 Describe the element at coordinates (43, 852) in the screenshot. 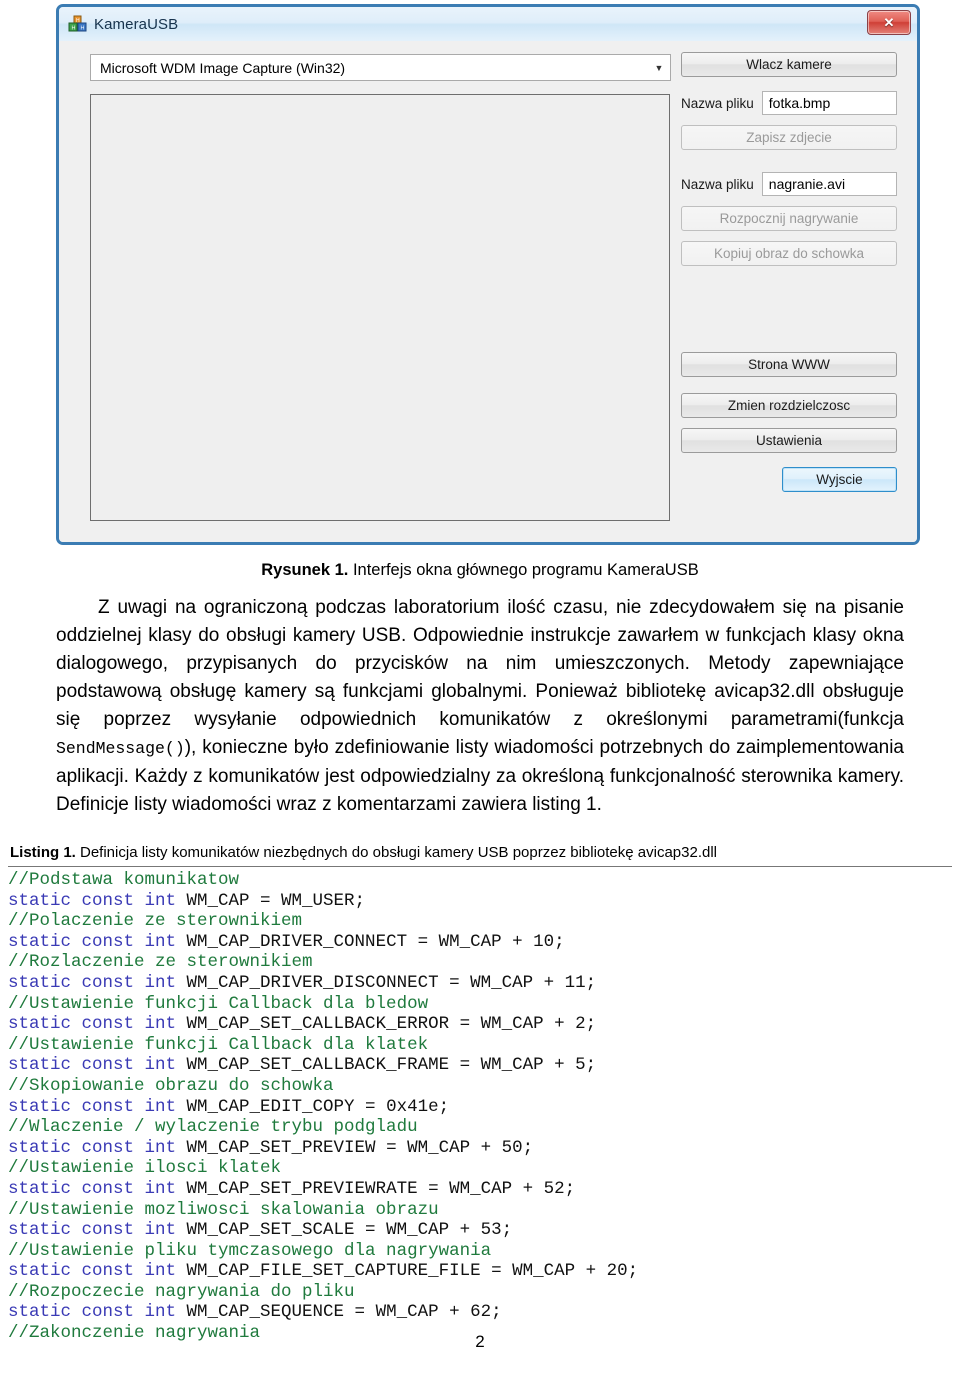

I see `listing-caption-label: Listing 1.` at that location.